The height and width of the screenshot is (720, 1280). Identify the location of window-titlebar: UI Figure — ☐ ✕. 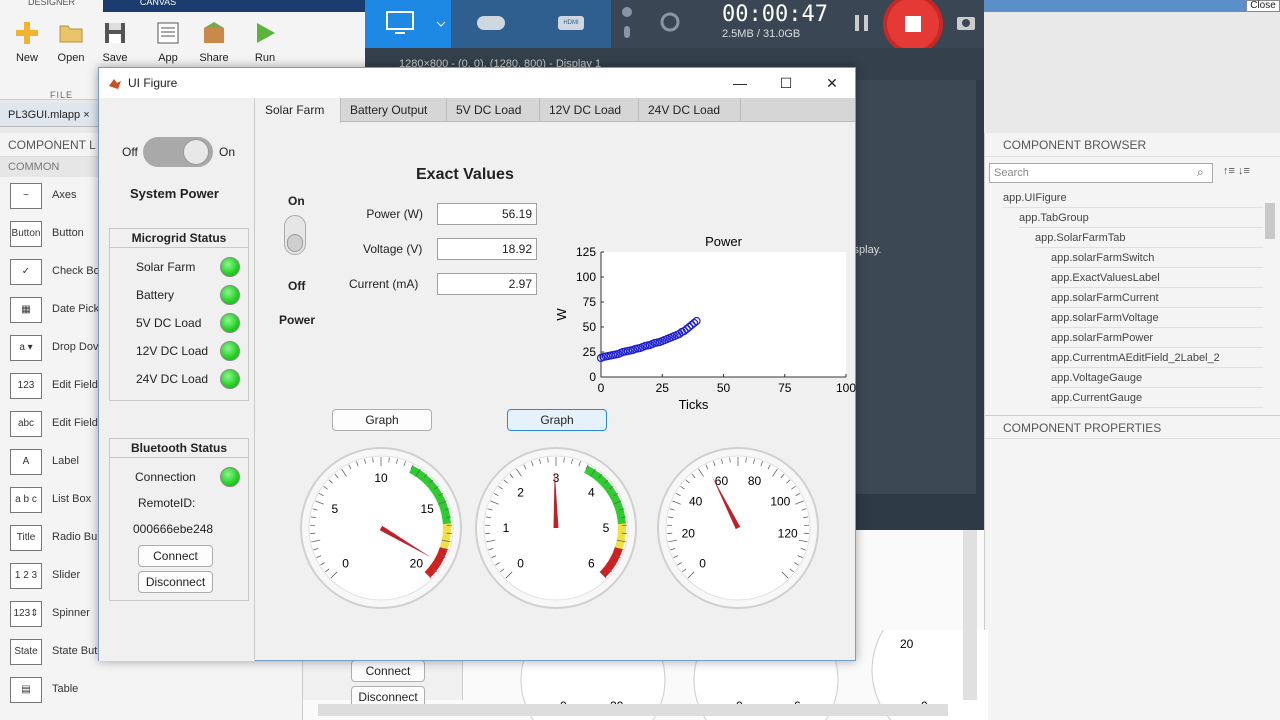
(477, 83).